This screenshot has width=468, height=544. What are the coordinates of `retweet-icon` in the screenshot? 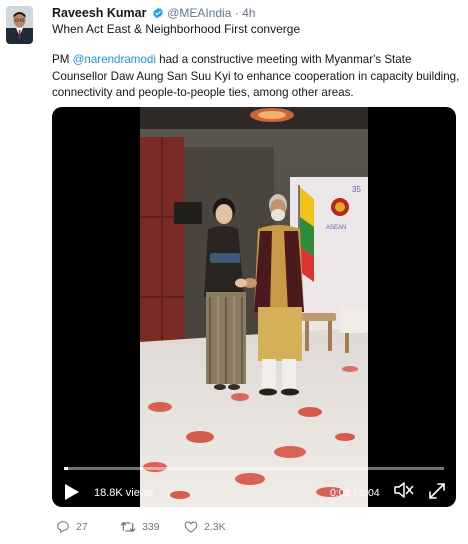 It's located at (128, 527).